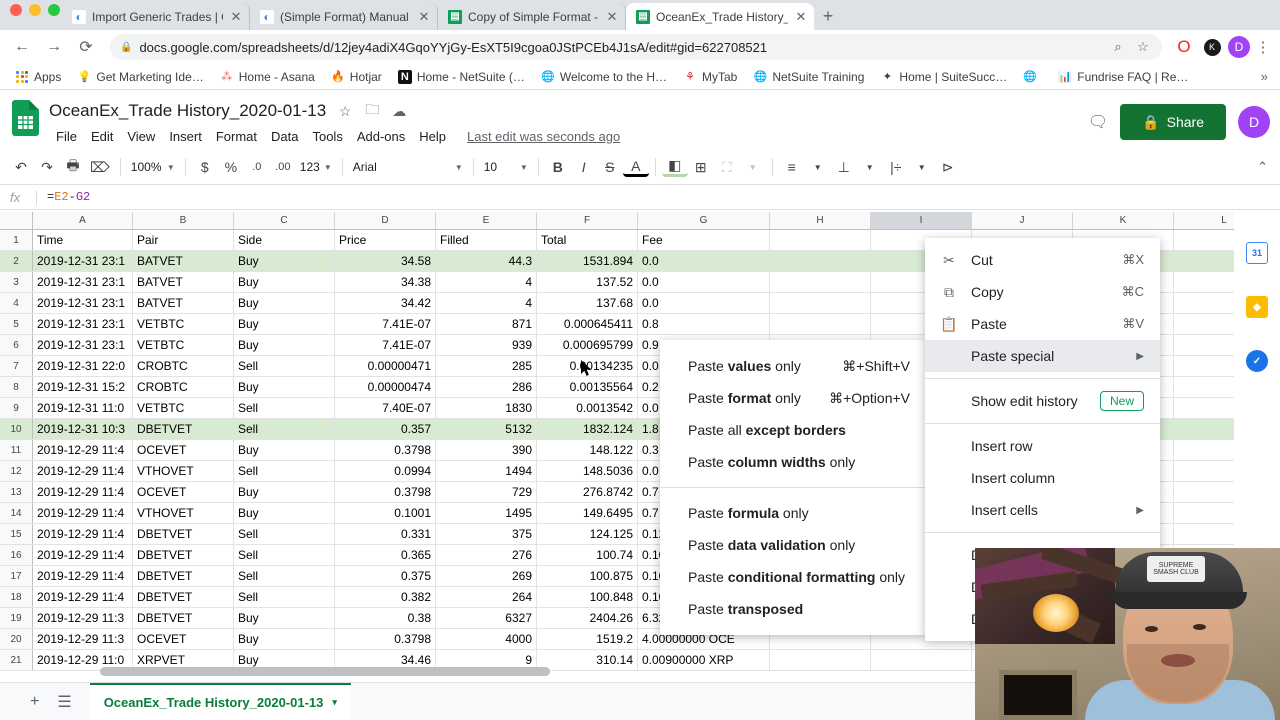 This screenshot has width=1280, height=720. Describe the element at coordinates (16, 576) in the screenshot. I see `row-header: 17` at that location.